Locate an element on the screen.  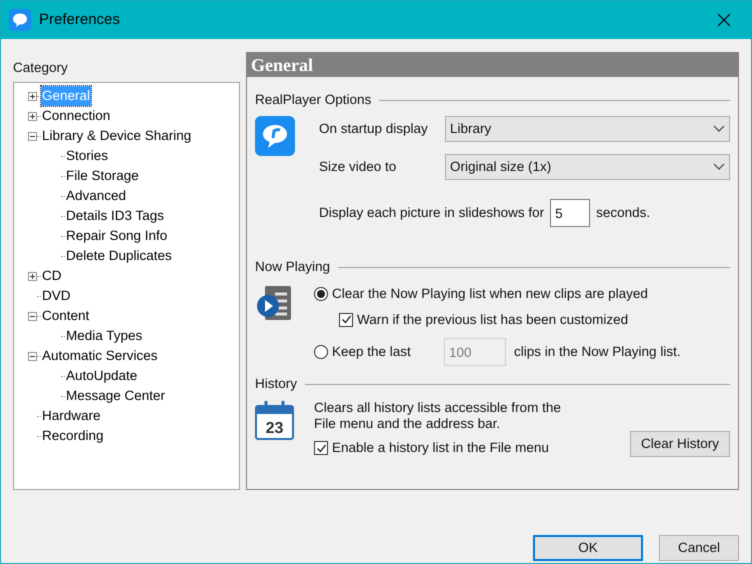
section-title: Now Playing is located at coordinates (292, 267).